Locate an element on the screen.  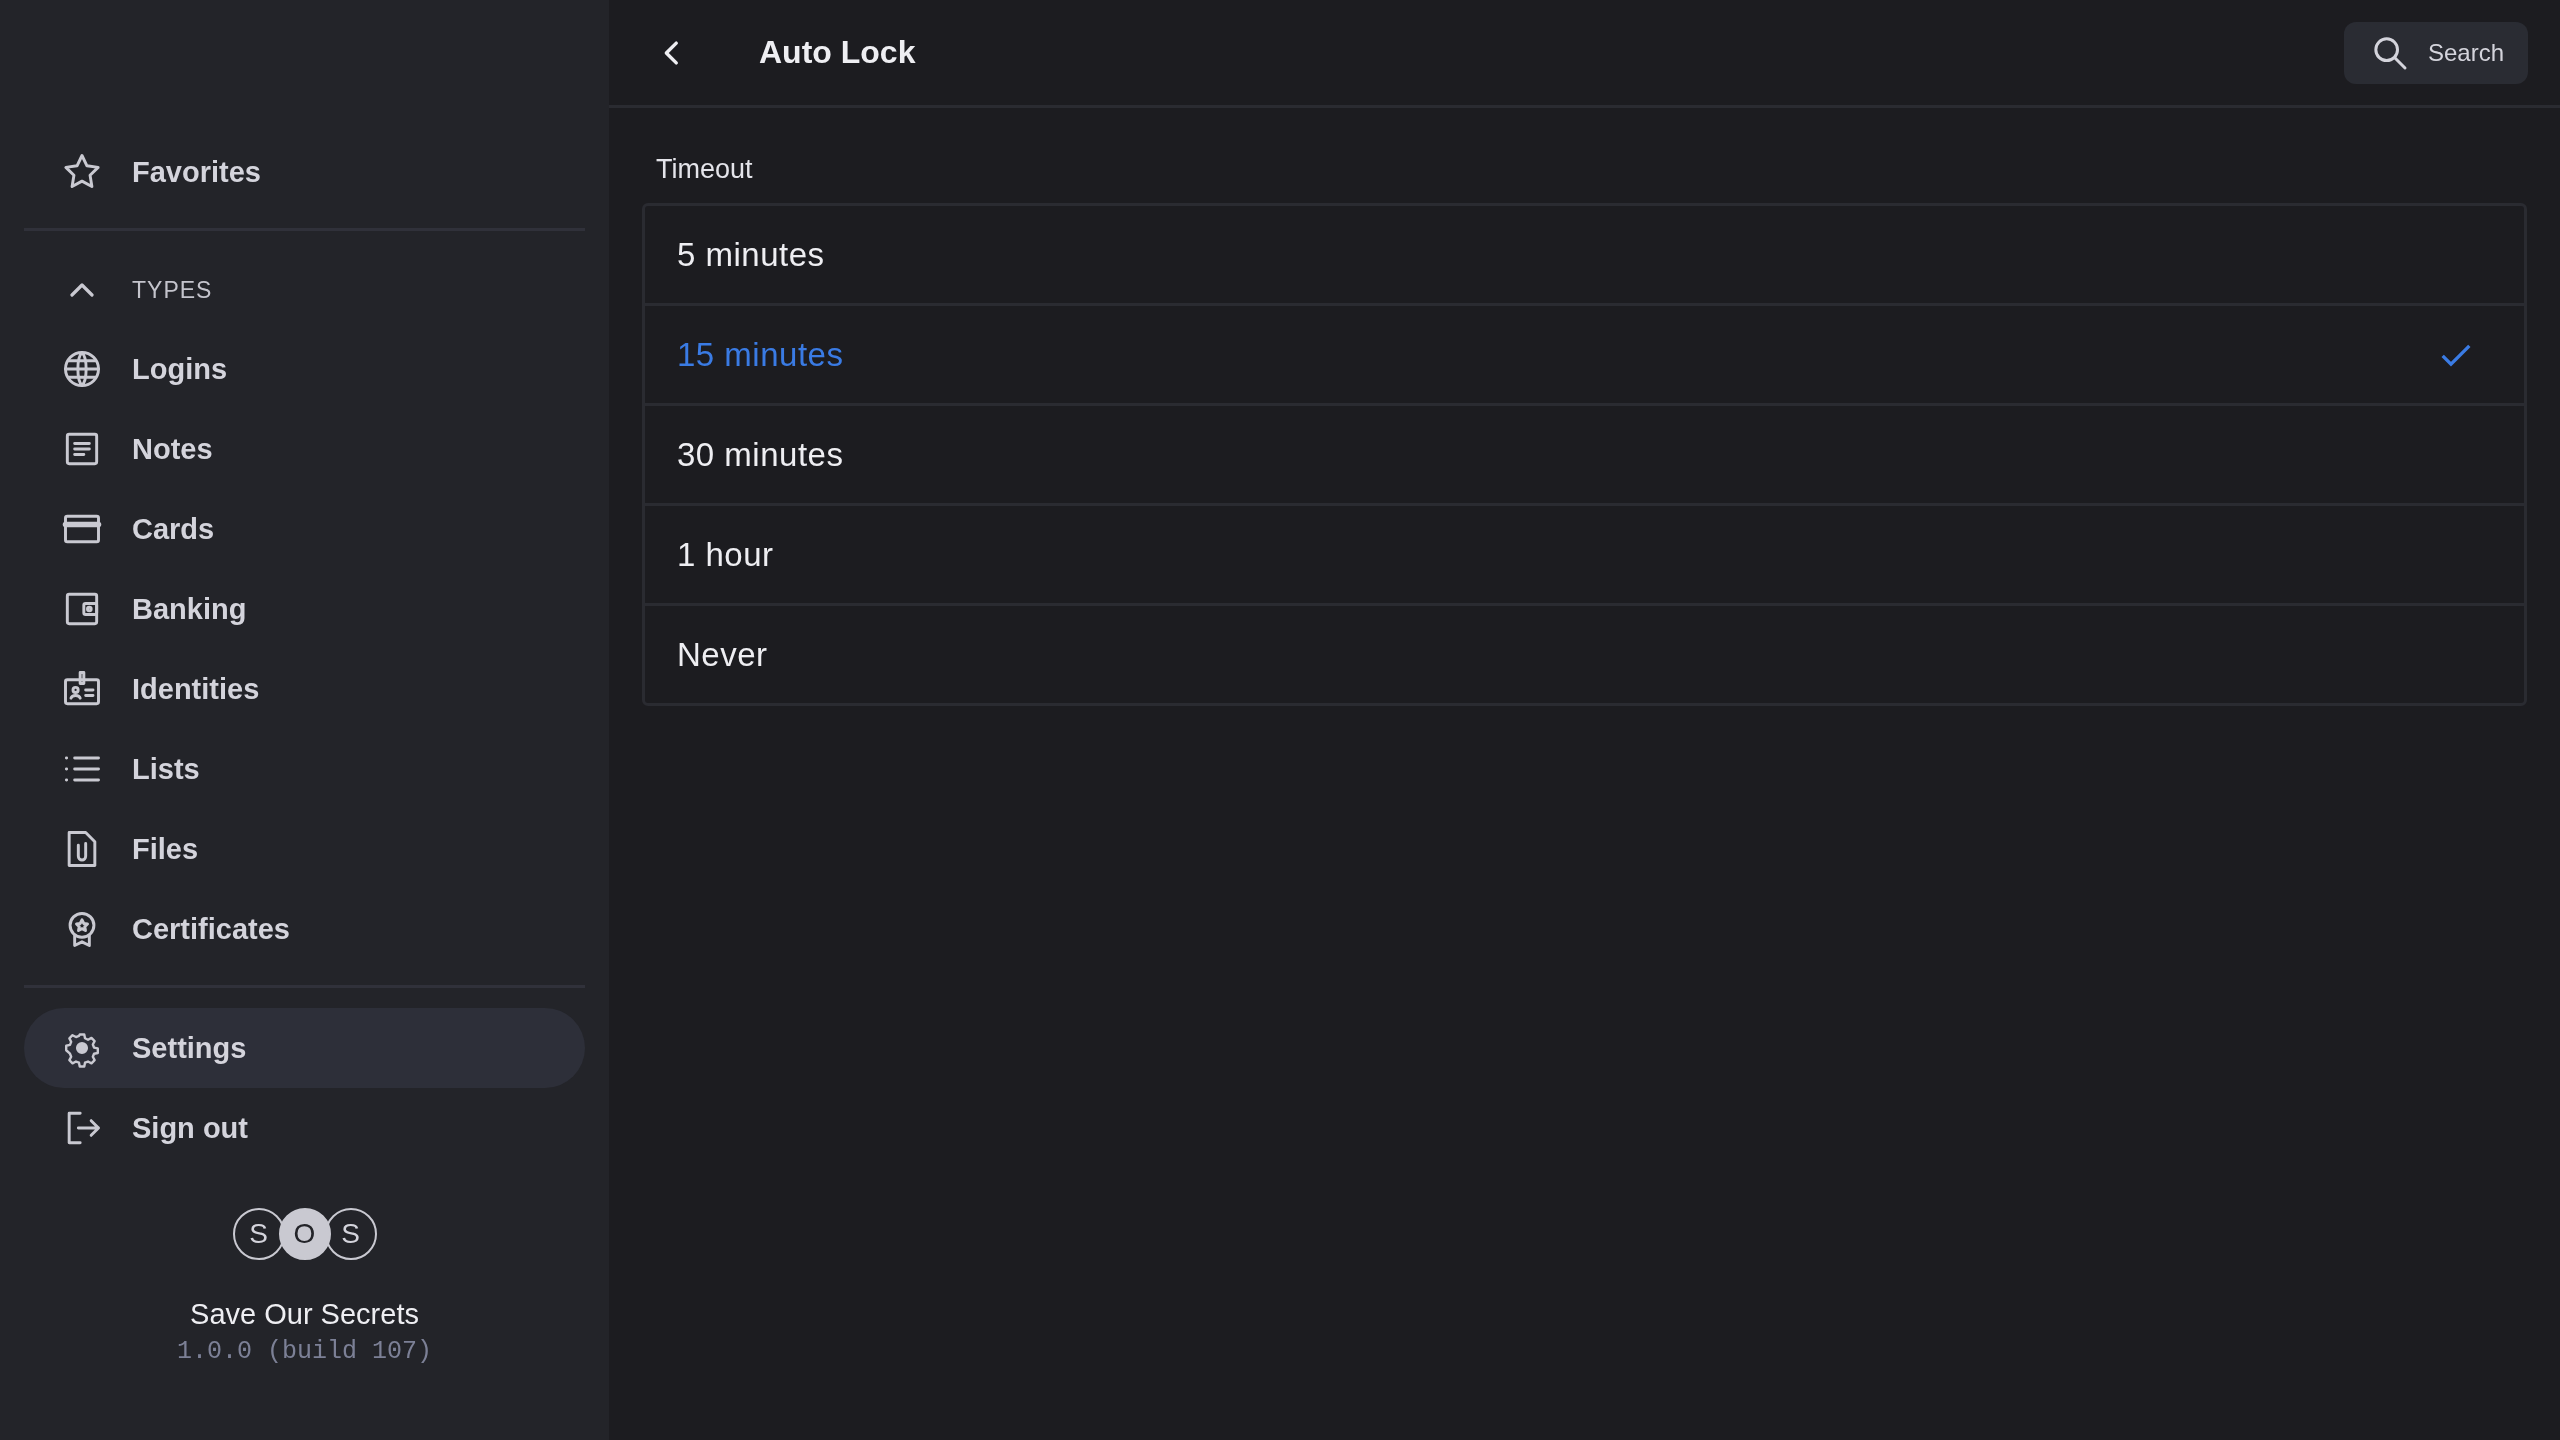
sidebar-item: Certificates is located at coordinates (304, 929).